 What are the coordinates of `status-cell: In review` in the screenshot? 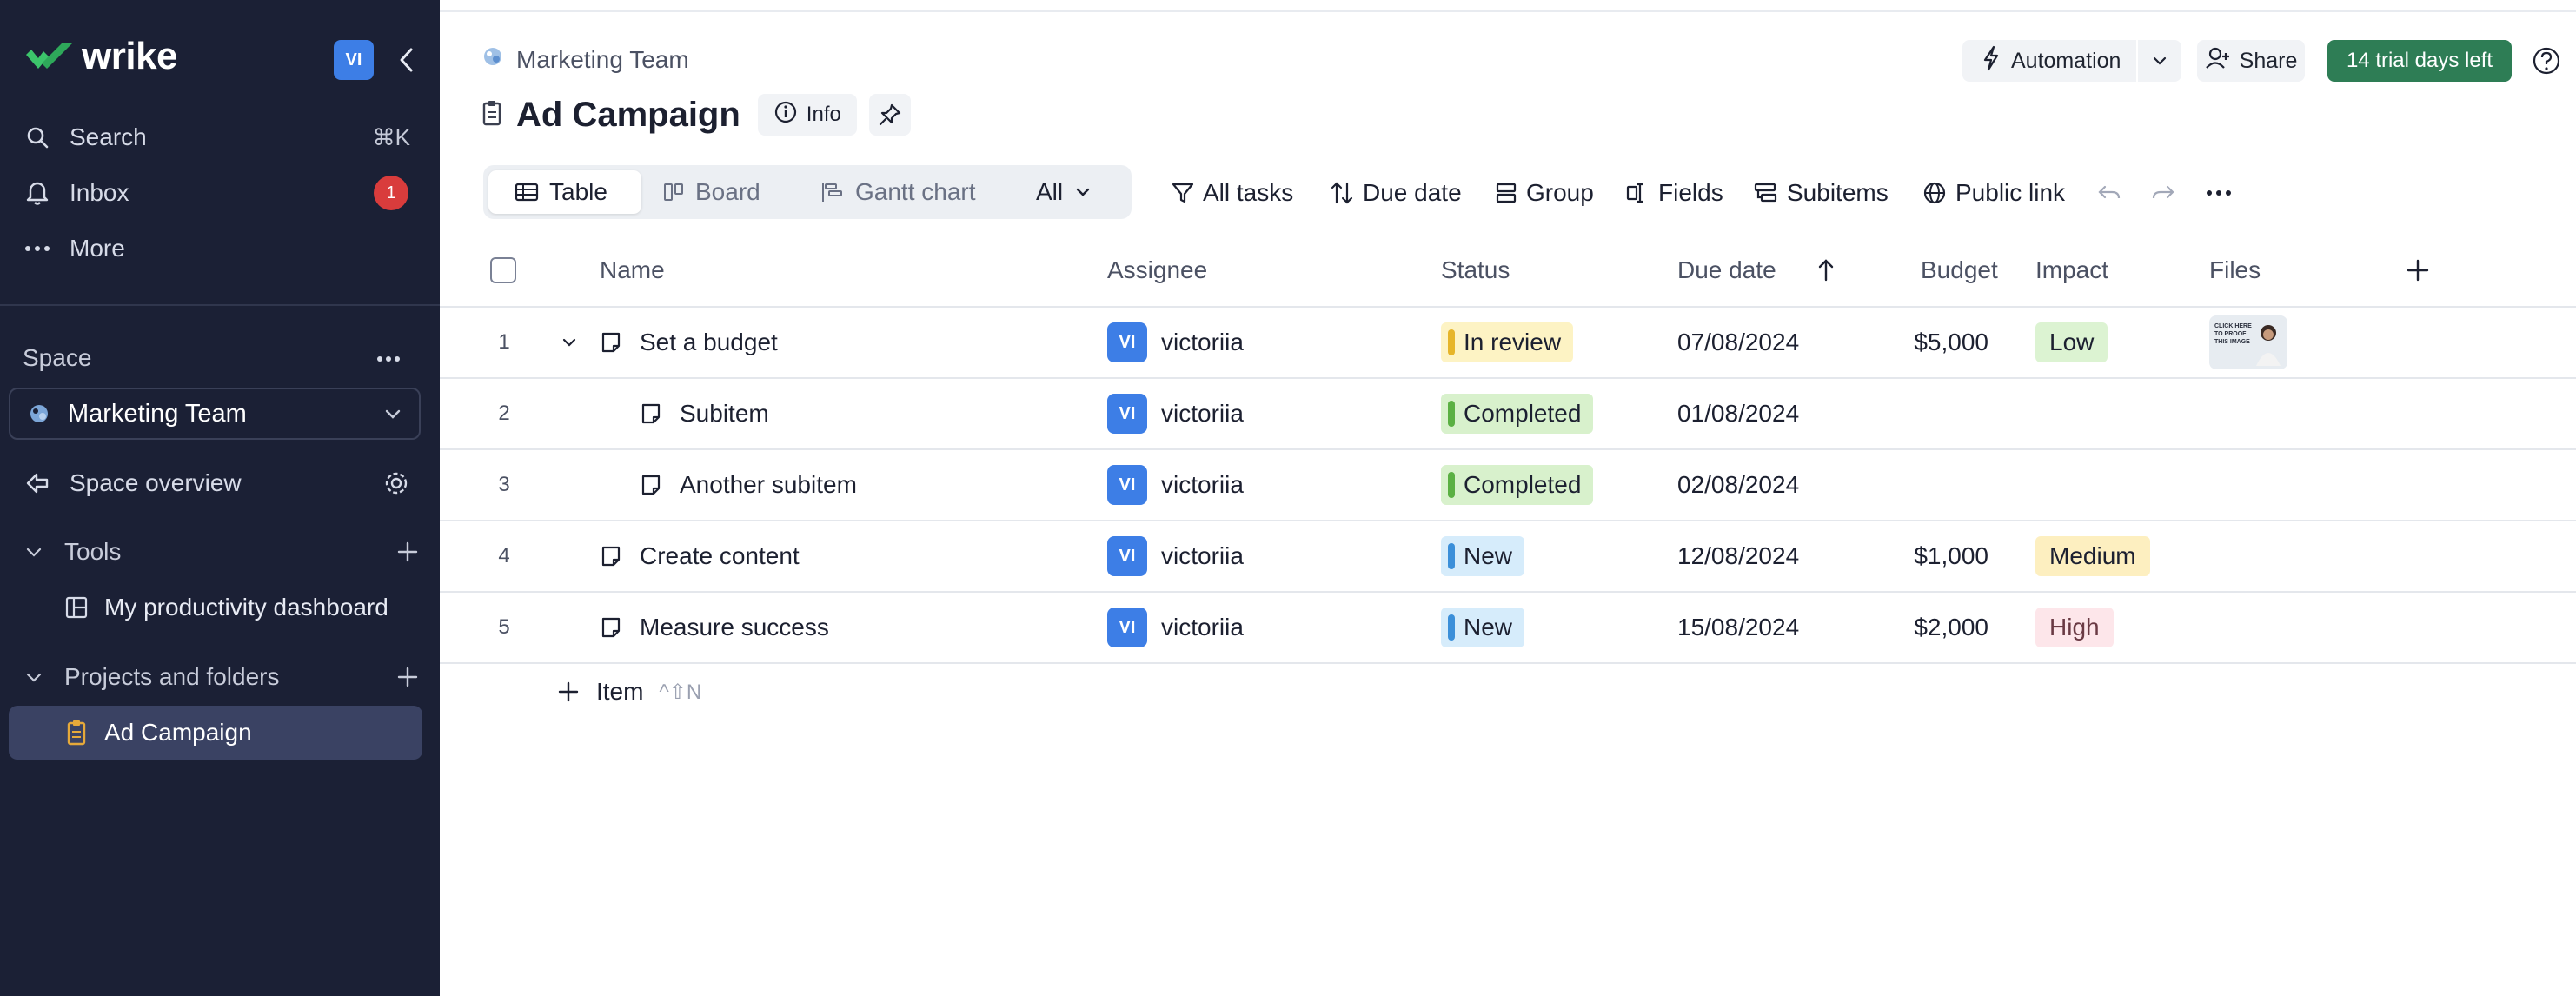 It's located at (1507, 343).